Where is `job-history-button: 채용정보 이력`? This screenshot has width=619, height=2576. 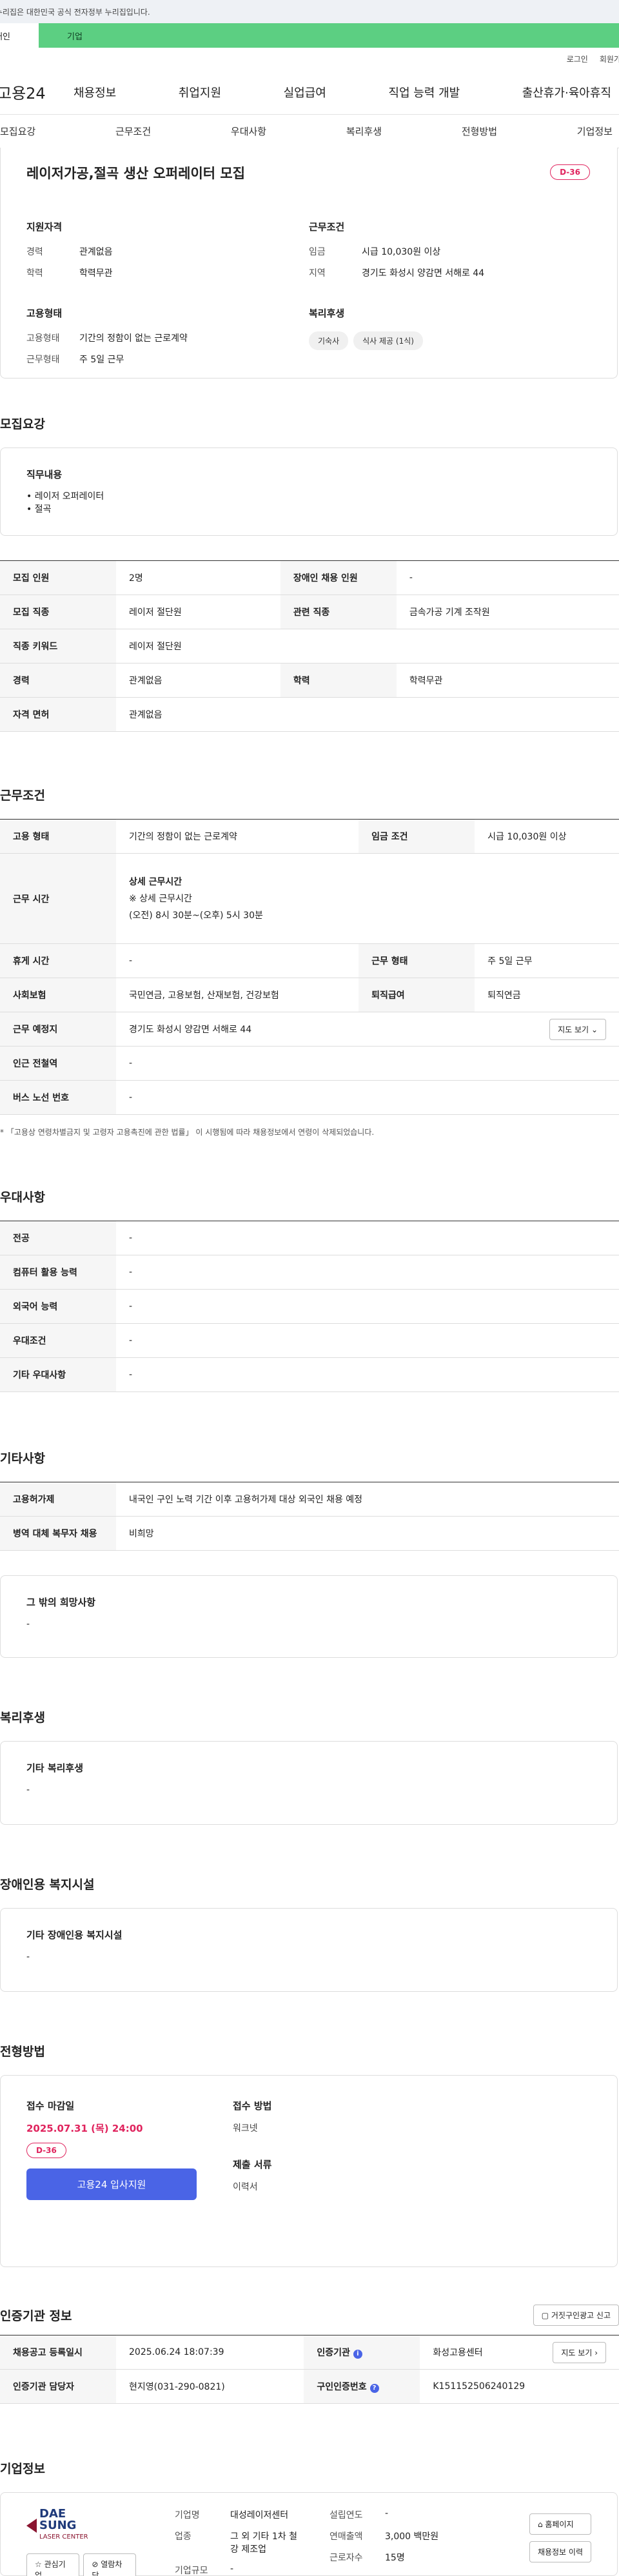
job-history-button: 채용정보 이력 is located at coordinates (560, 2551).